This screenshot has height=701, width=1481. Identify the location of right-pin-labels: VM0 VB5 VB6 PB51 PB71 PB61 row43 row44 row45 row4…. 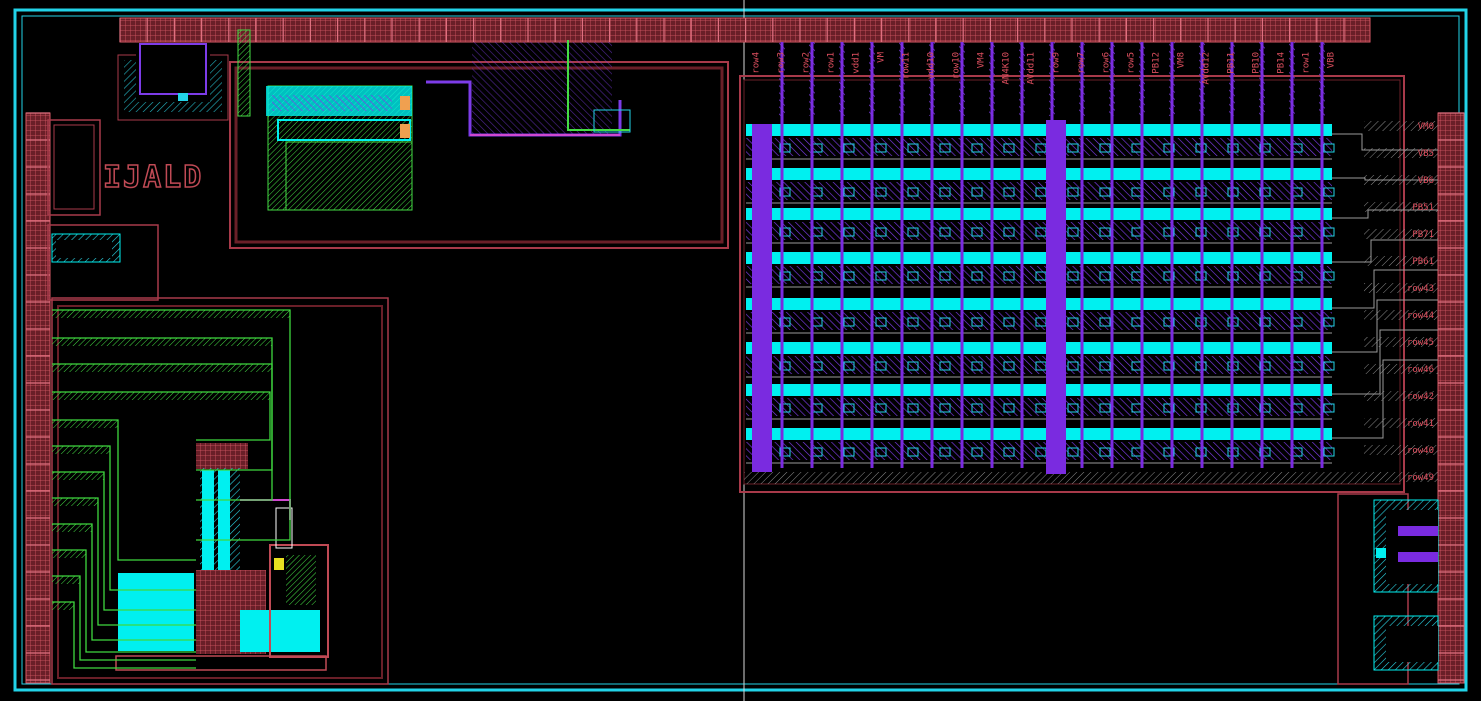
(1401, 302).